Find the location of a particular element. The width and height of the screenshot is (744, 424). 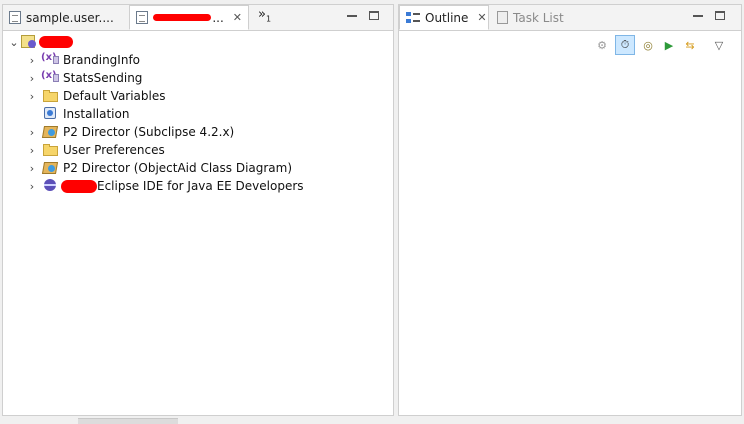

tree-item-label: Installation is located at coordinates (96, 114).